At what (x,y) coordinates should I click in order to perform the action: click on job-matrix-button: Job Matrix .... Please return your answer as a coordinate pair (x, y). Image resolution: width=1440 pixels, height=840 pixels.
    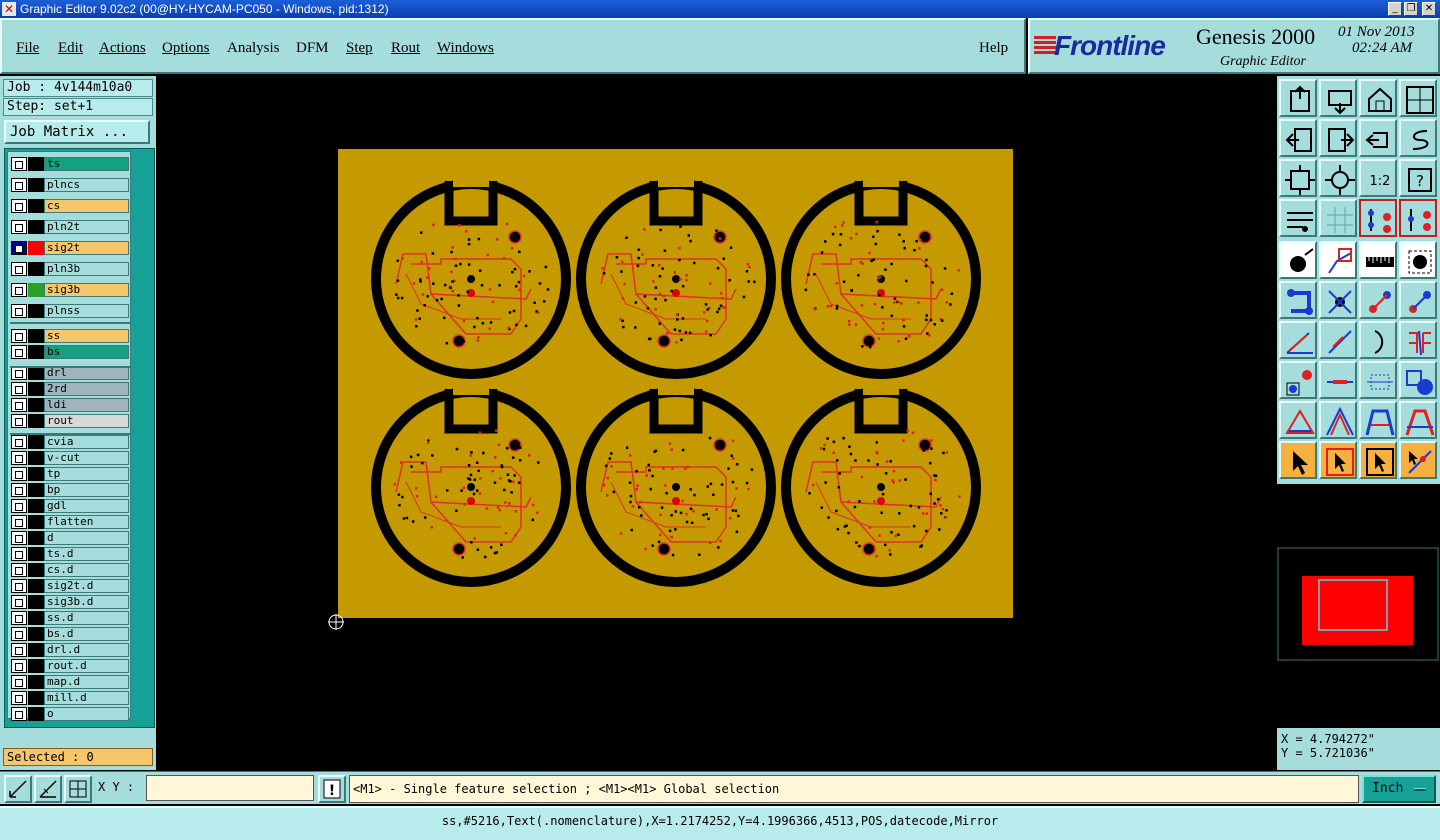
    Looking at the image, I should click on (77, 132).